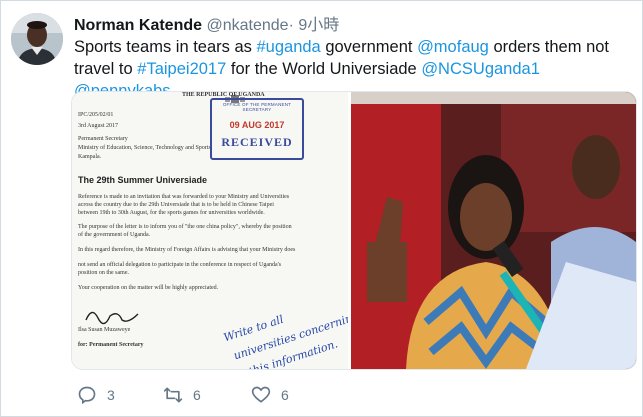 The width and height of the screenshot is (643, 417). What do you see at coordinates (257, 142) in the screenshot?
I see `stamp-label: RECEIVED` at bounding box center [257, 142].